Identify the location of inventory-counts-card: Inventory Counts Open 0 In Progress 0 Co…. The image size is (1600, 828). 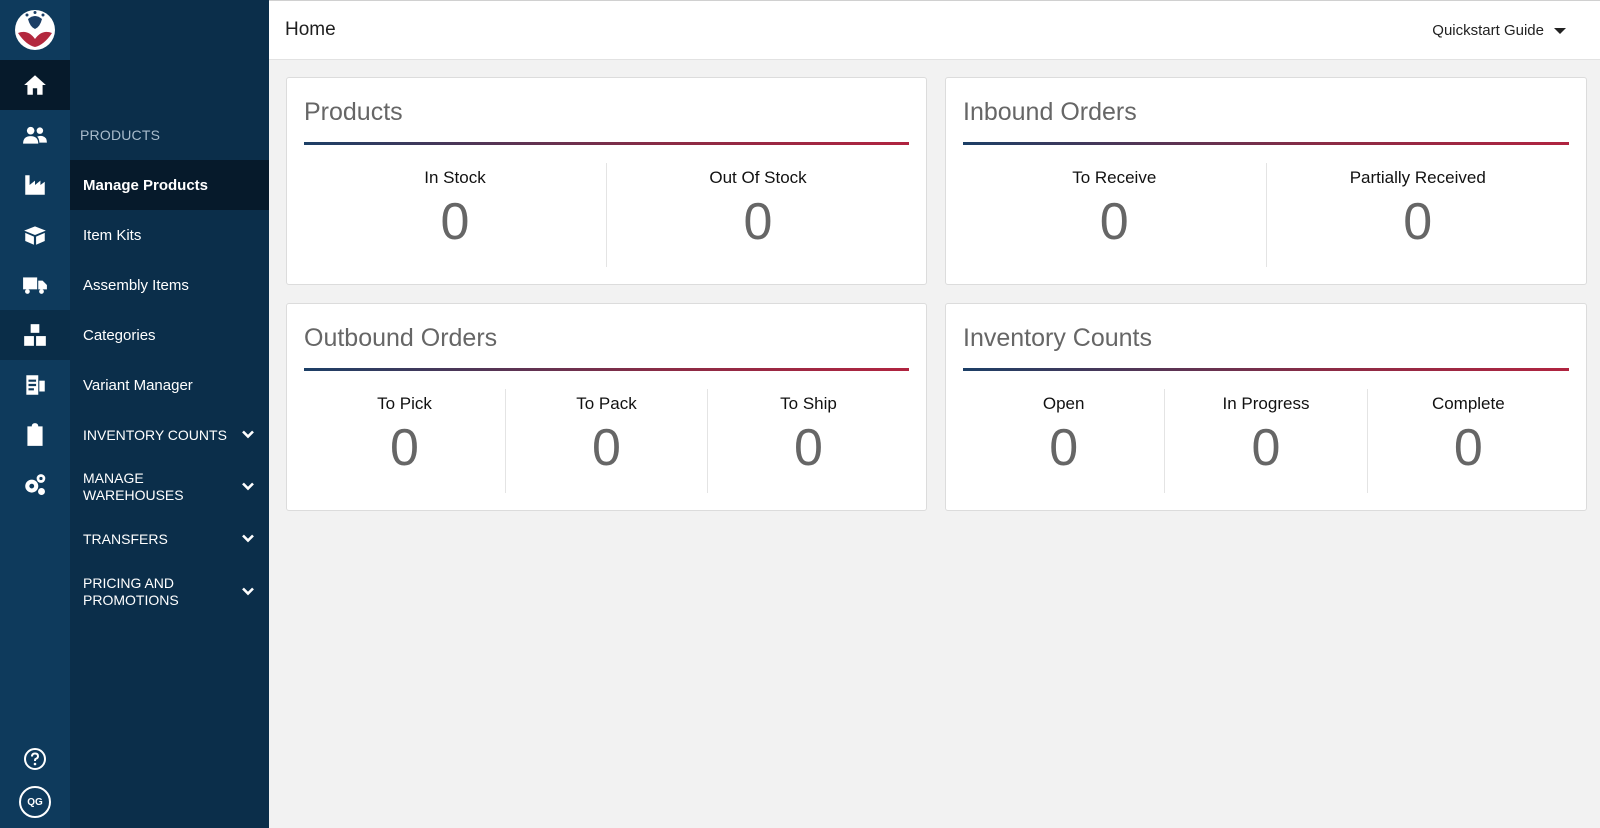
(1266, 407).